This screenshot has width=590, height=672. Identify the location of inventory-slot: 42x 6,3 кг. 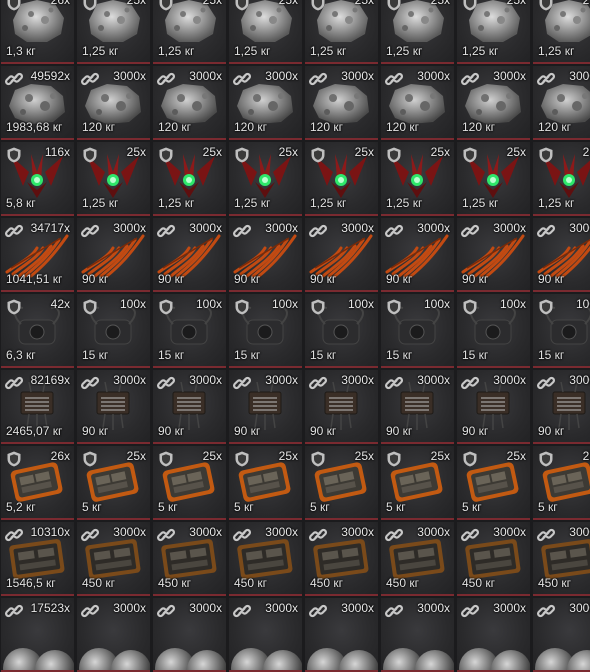
(37, 331).